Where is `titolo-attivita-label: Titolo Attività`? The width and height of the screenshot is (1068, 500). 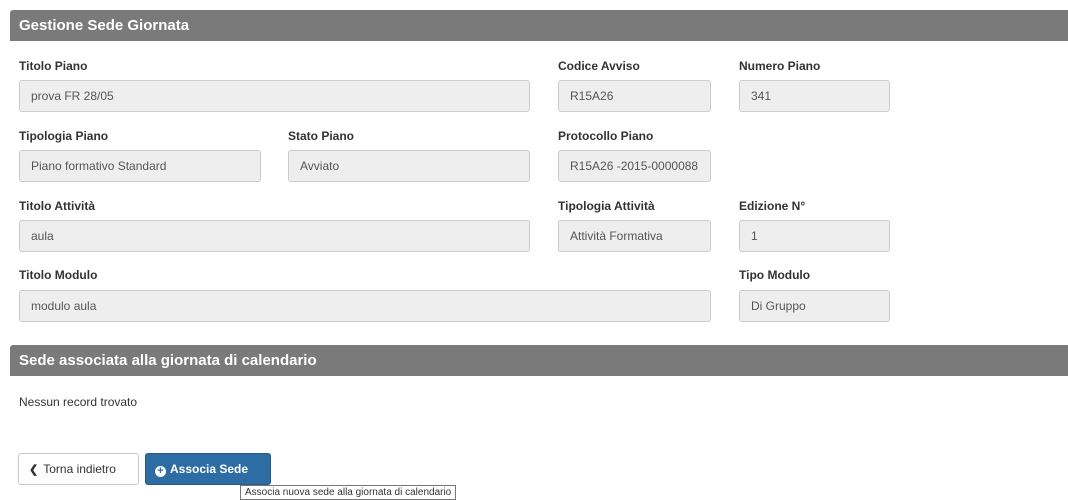 titolo-attivita-label: Titolo Attività is located at coordinates (57, 206).